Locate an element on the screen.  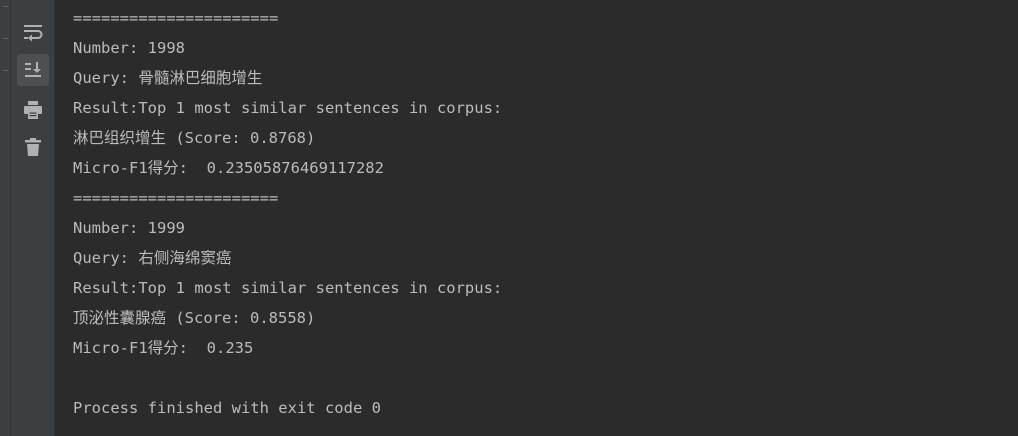
scroll-to-end-icon is located at coordinates (33, 69).